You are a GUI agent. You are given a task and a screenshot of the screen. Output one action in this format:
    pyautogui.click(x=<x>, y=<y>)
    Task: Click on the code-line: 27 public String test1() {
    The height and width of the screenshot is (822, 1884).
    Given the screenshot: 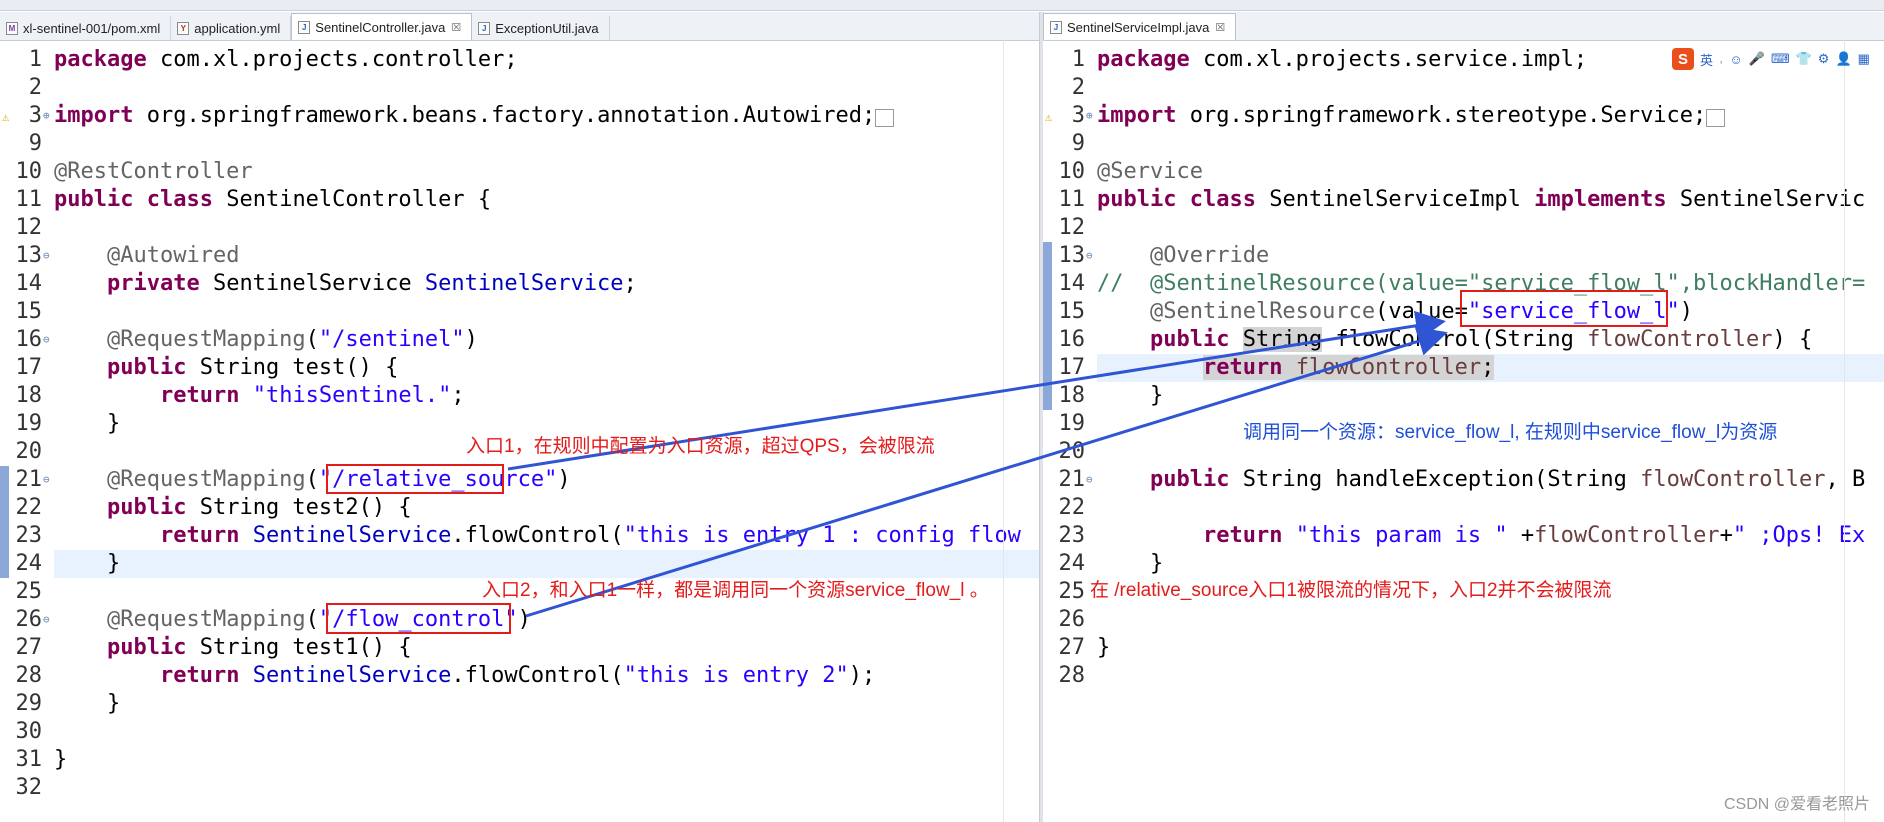 What is the action you would take?
    pyautogui.click(x=520, y=648)
    